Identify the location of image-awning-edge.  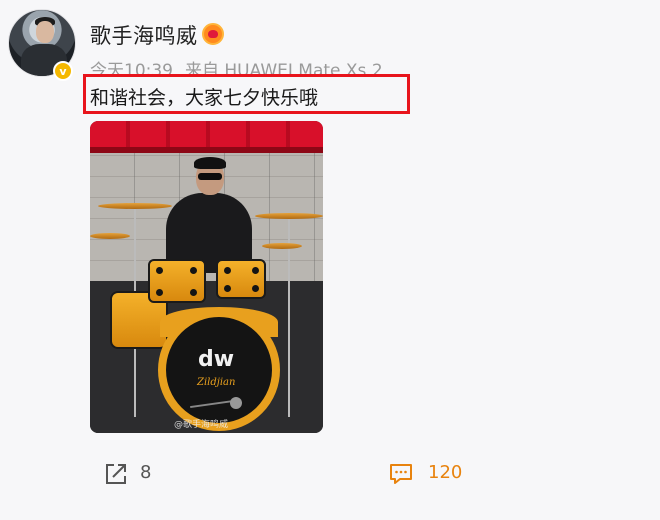
(206, 150).